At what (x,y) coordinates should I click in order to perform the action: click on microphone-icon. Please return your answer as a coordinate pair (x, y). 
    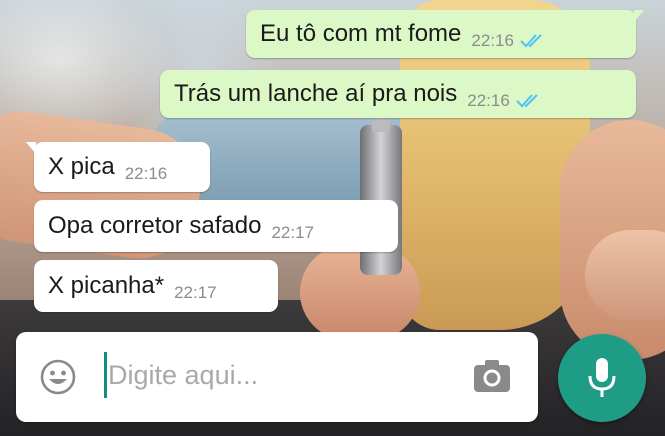
    Looking at the image, I should click on (602, 377).